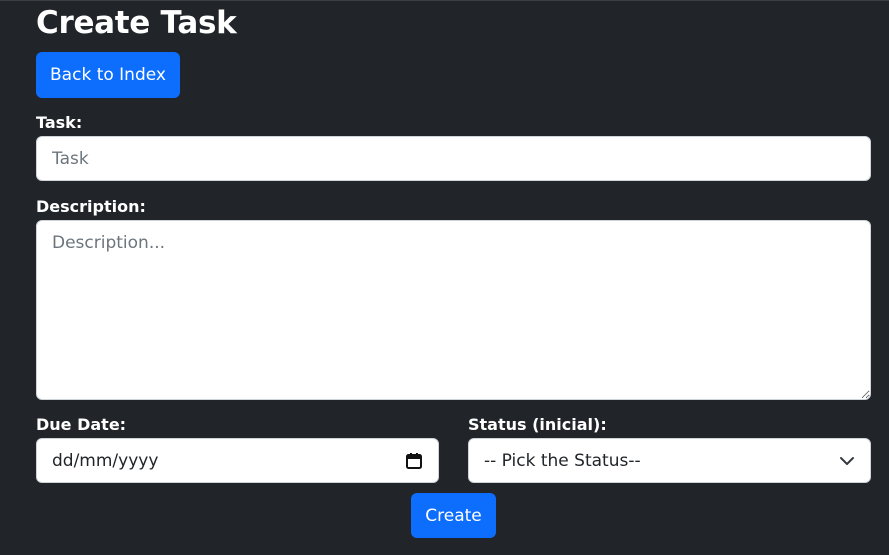 This screenshot has height=555, width=889. What do you see at coordinates (562, 460) in the screenshot?
I see `status-selected-value: -- Pick the Status--` at bounding box center [562, 460].